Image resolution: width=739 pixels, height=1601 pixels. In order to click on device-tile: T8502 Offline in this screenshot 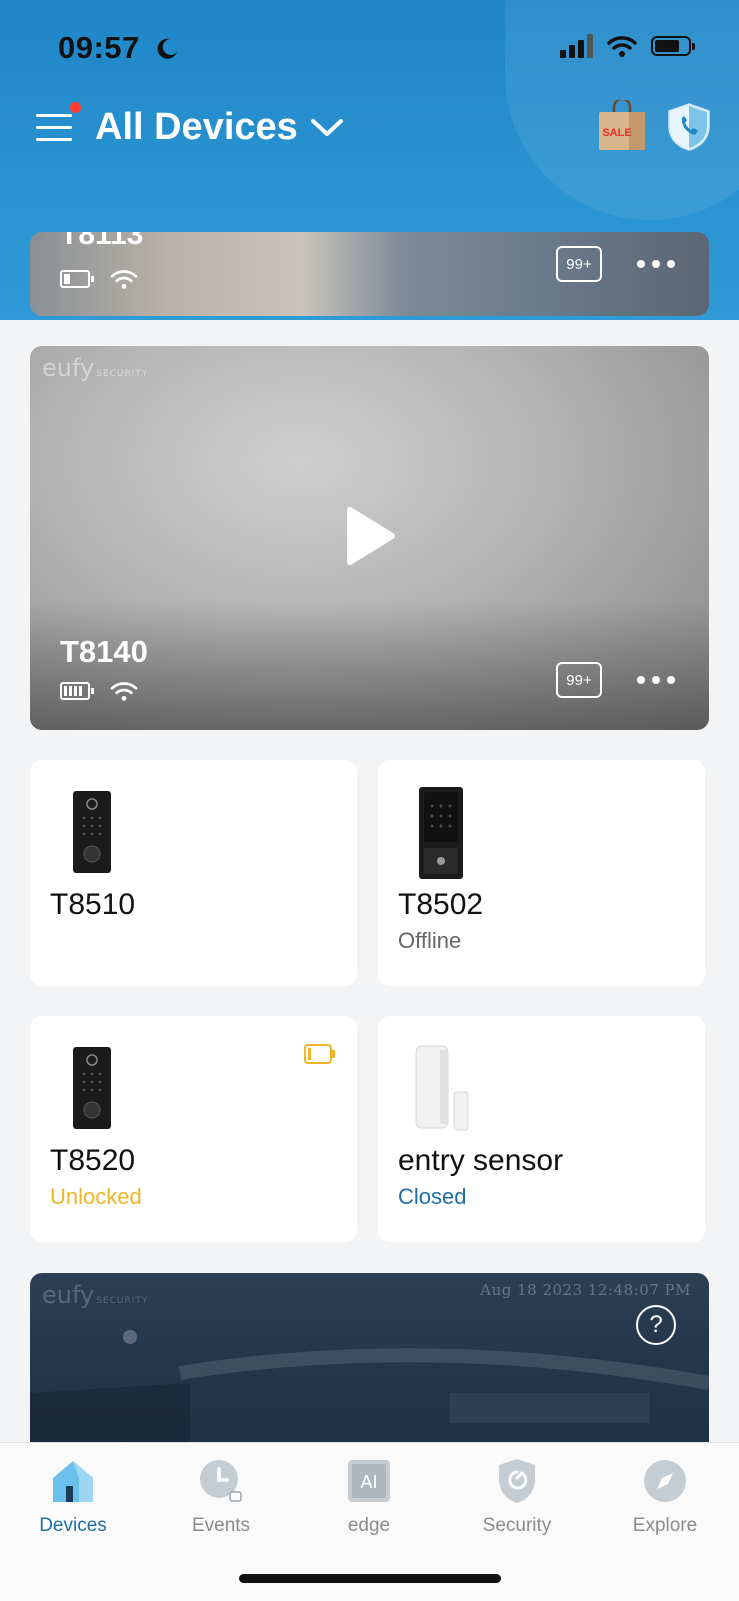, I will do `click(541, 873)`.